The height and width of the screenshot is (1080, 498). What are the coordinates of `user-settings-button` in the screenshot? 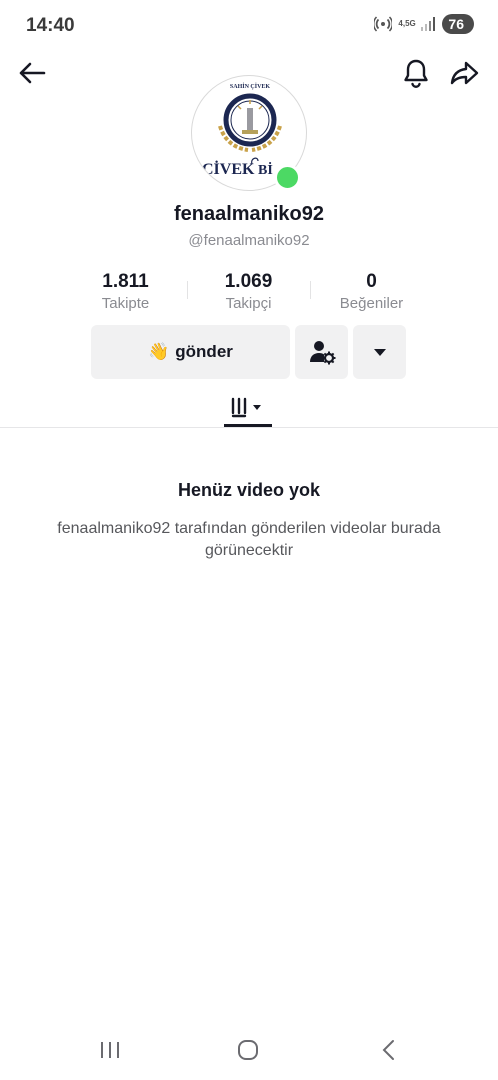 It's located at (321, 352).